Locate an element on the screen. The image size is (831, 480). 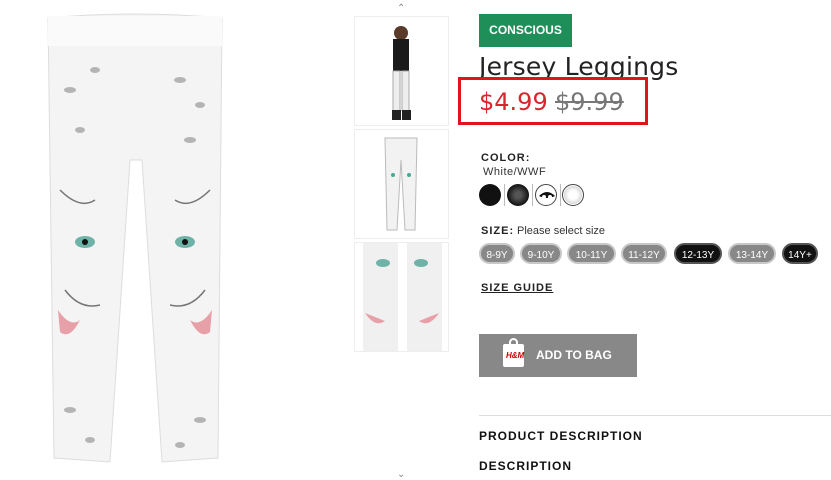
add-to-bag-button: H&M ADD TO BAG is located at coordinates (558, 355).